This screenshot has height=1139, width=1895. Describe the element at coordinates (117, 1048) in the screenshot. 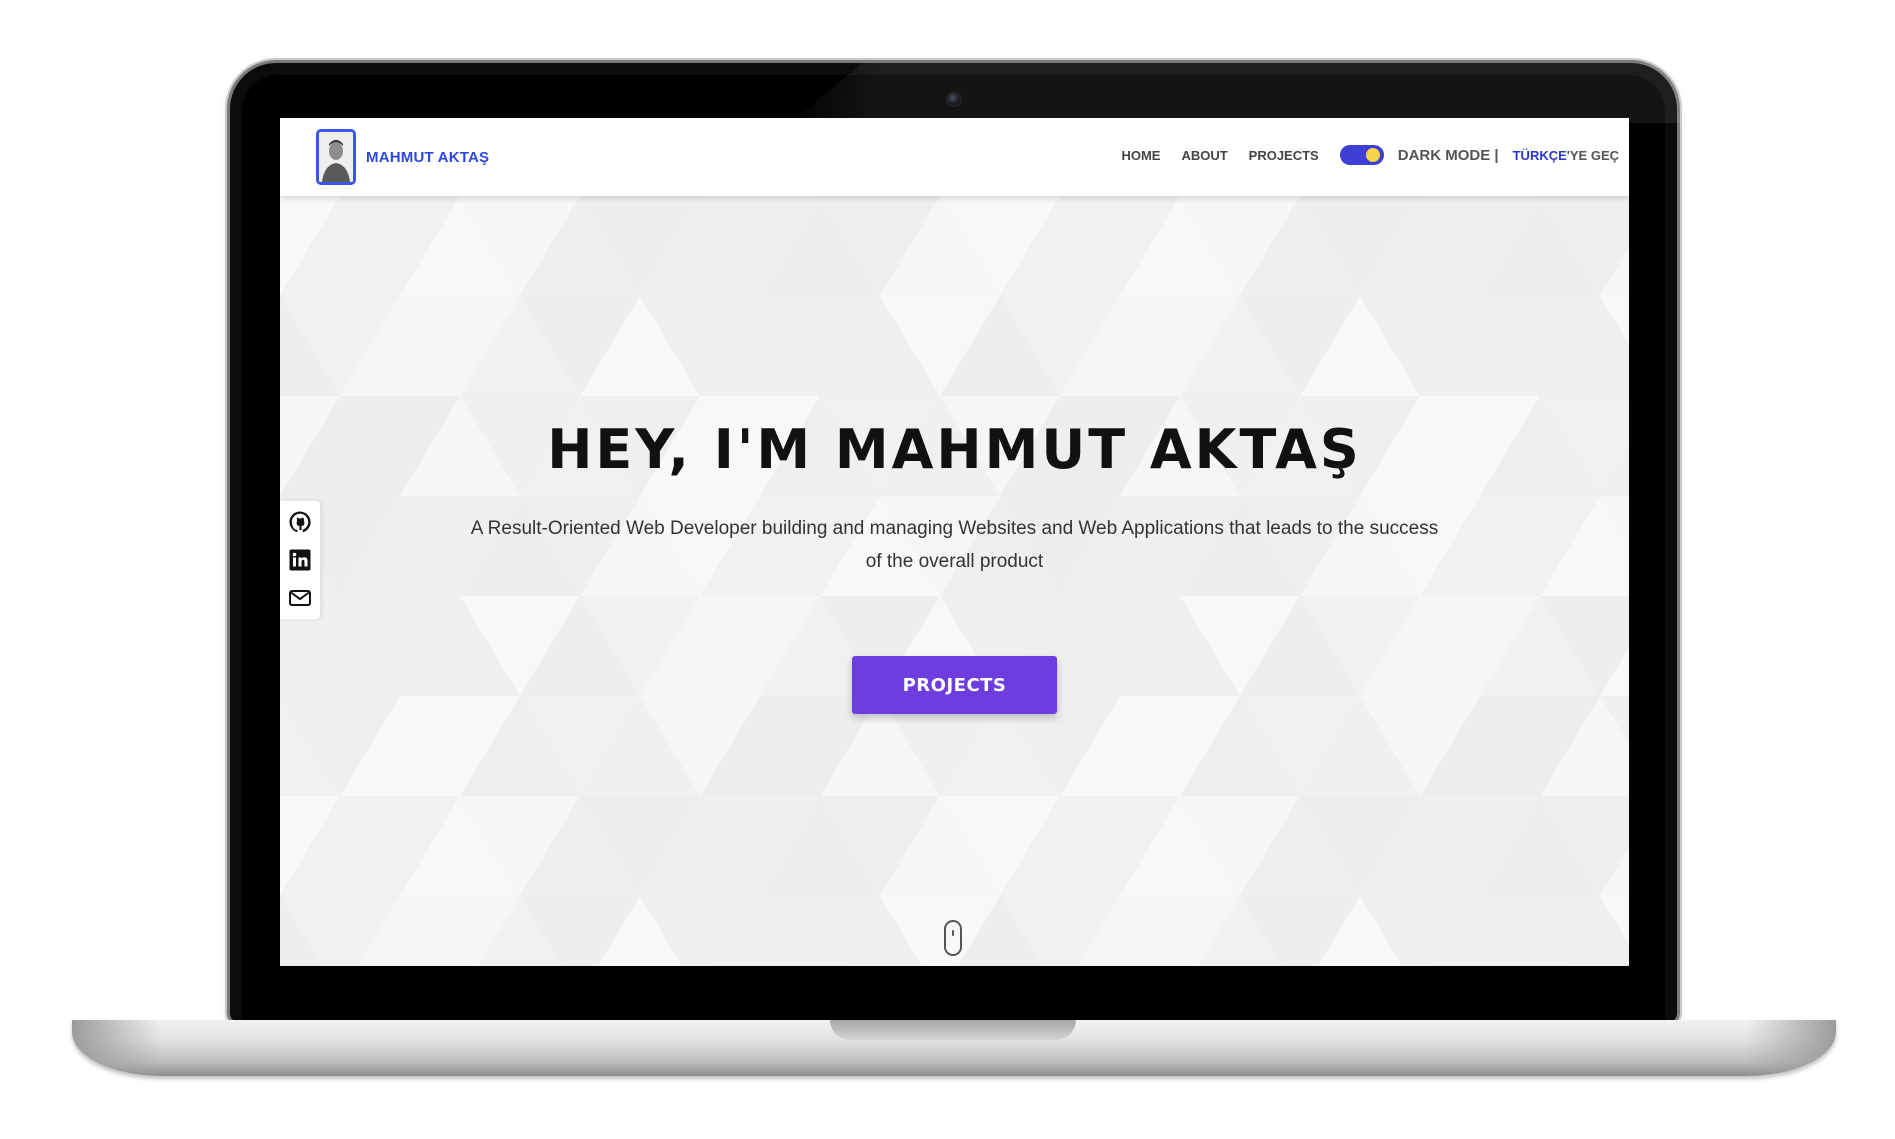

I see `laptop-base-shade-left` at that location.